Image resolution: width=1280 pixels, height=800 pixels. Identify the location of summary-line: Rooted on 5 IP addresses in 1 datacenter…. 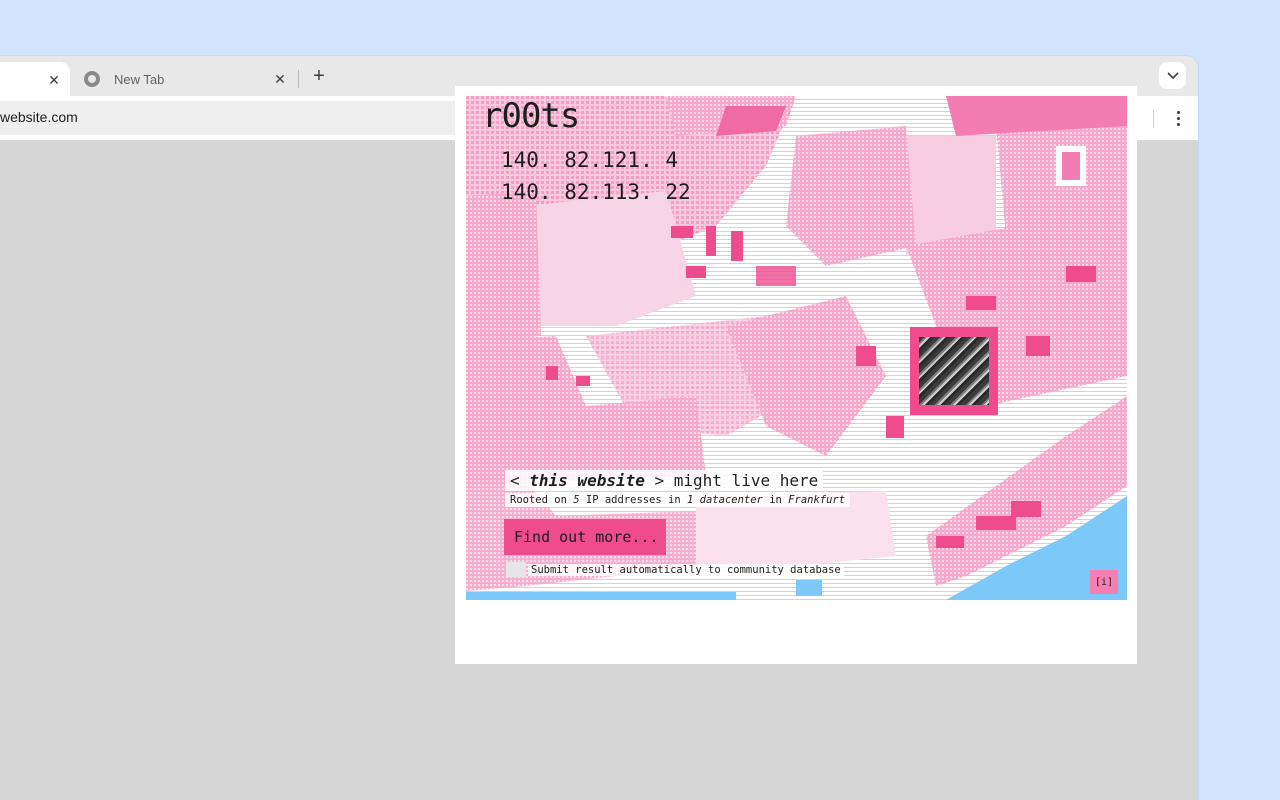
(678, 500).